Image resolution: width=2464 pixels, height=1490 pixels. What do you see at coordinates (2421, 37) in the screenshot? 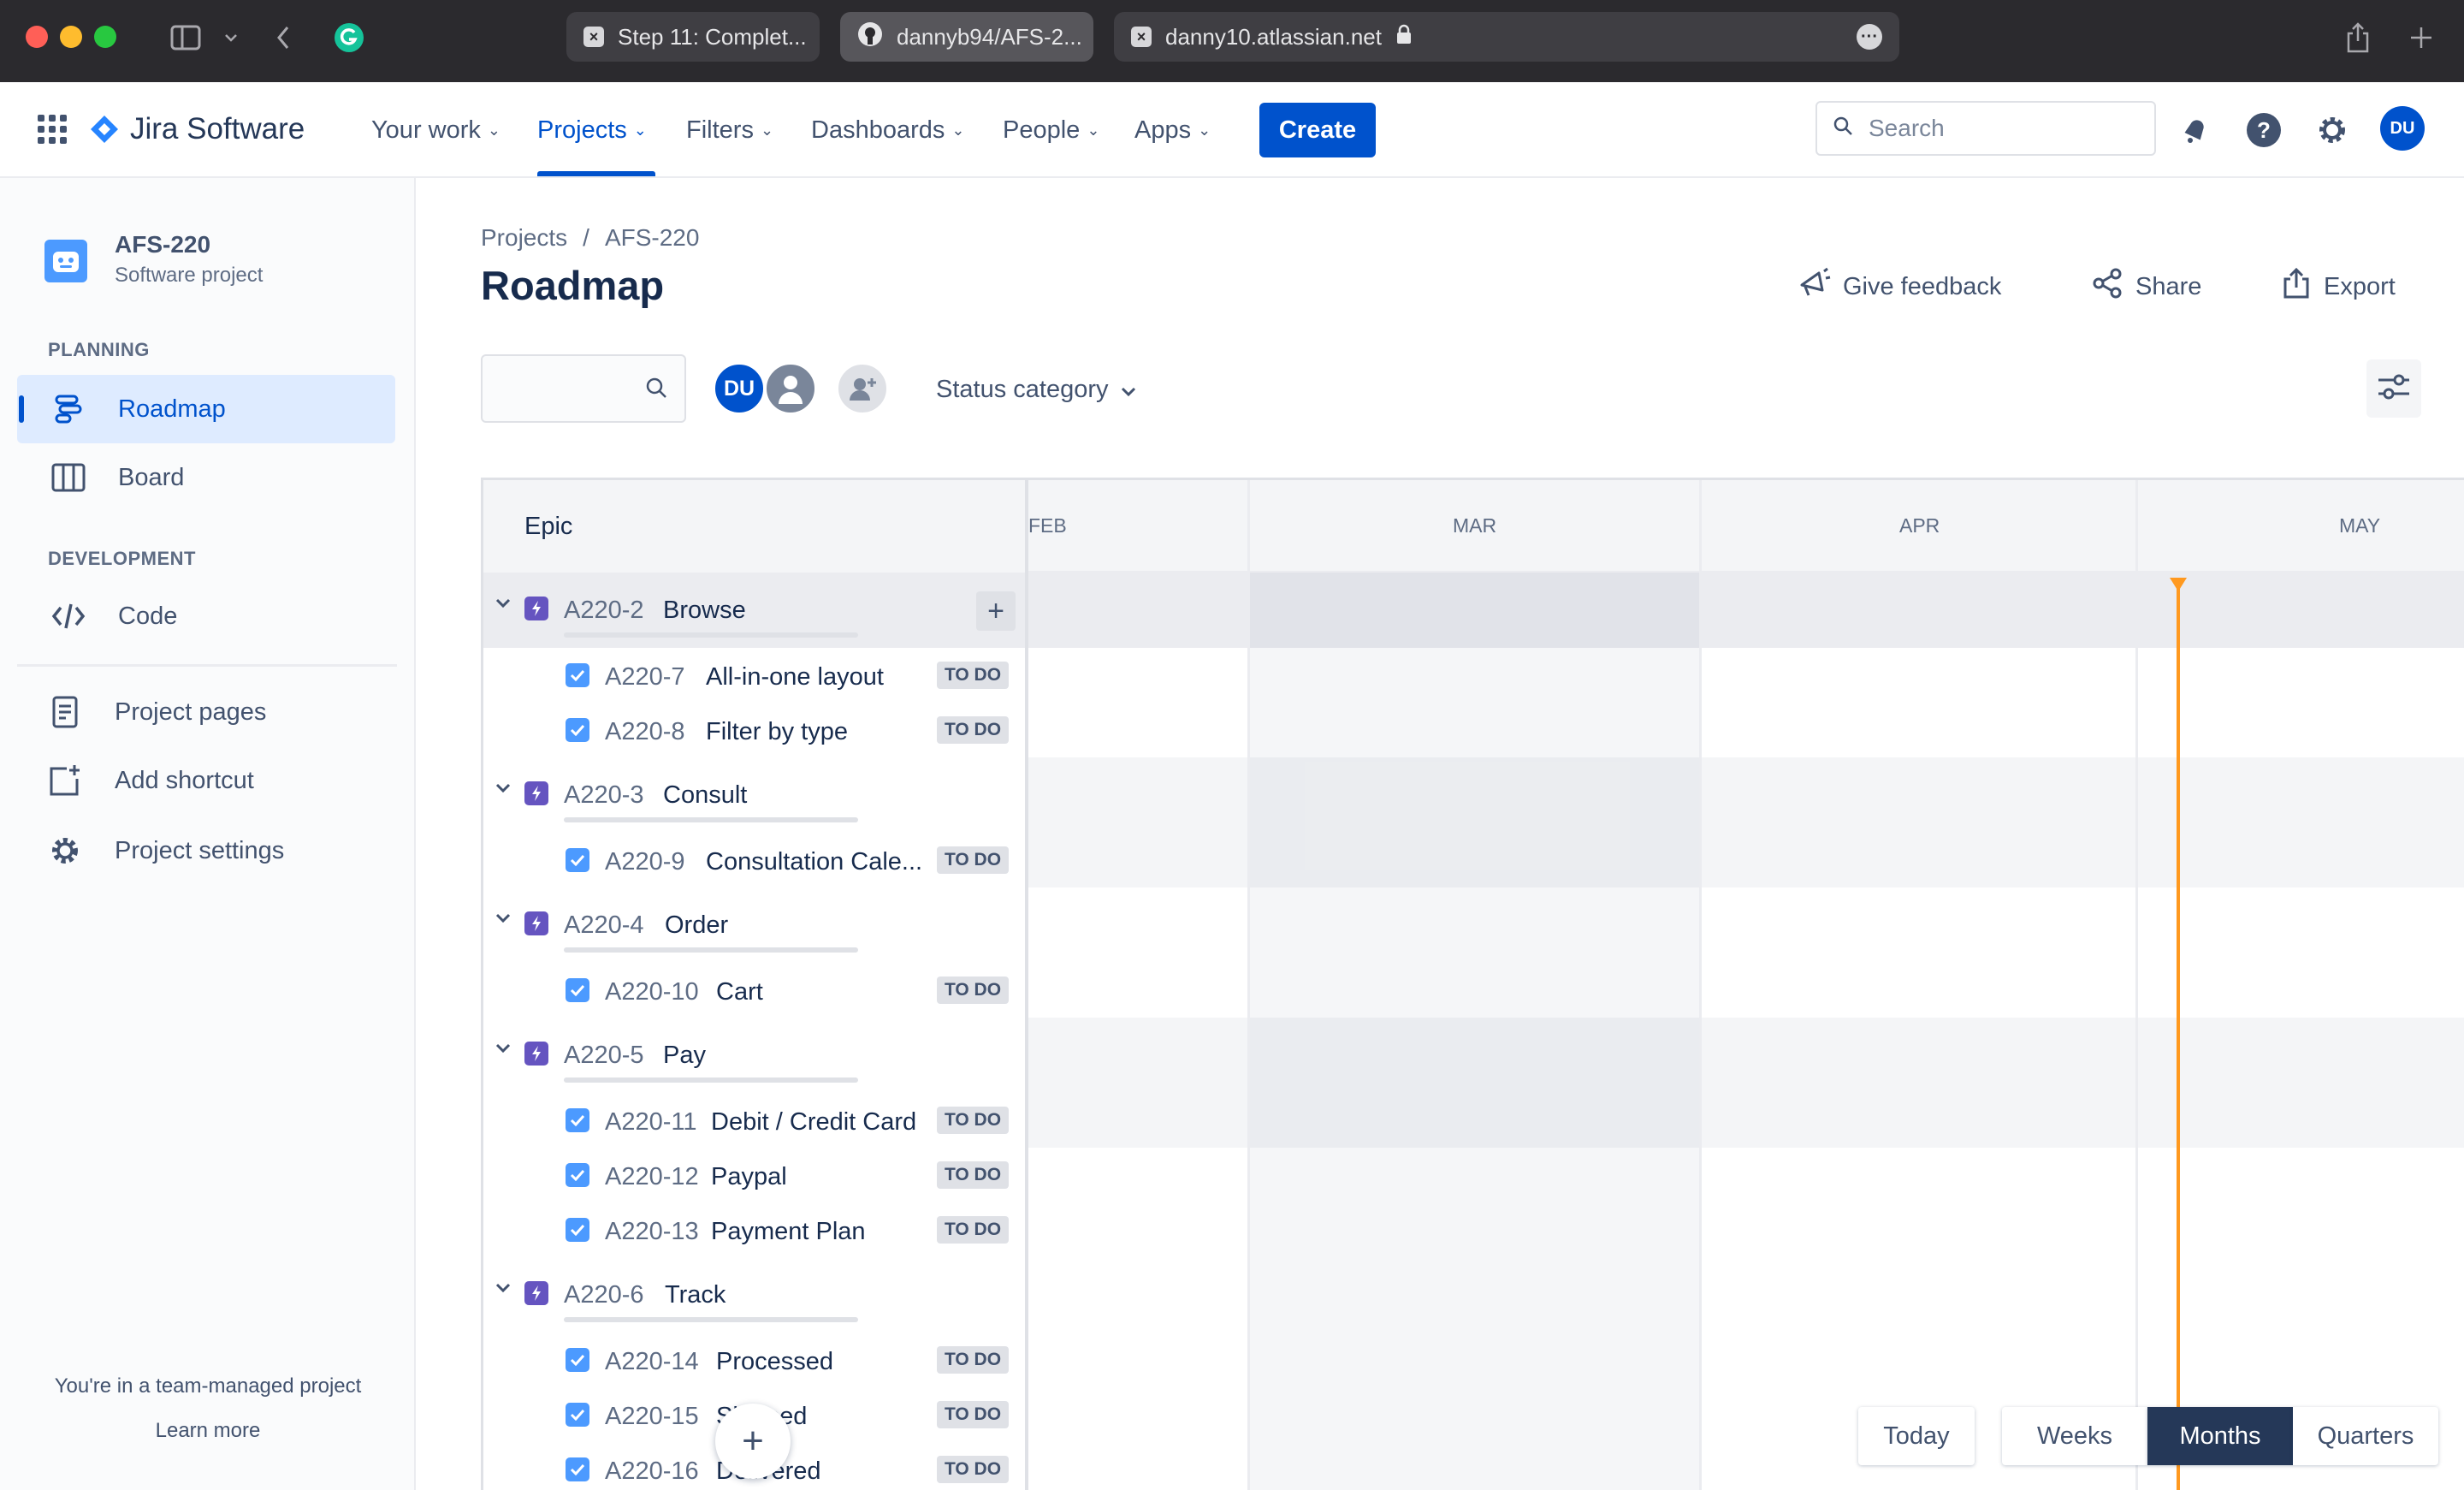
I see `new-tab-icon` at bounding box center [2421, 37].